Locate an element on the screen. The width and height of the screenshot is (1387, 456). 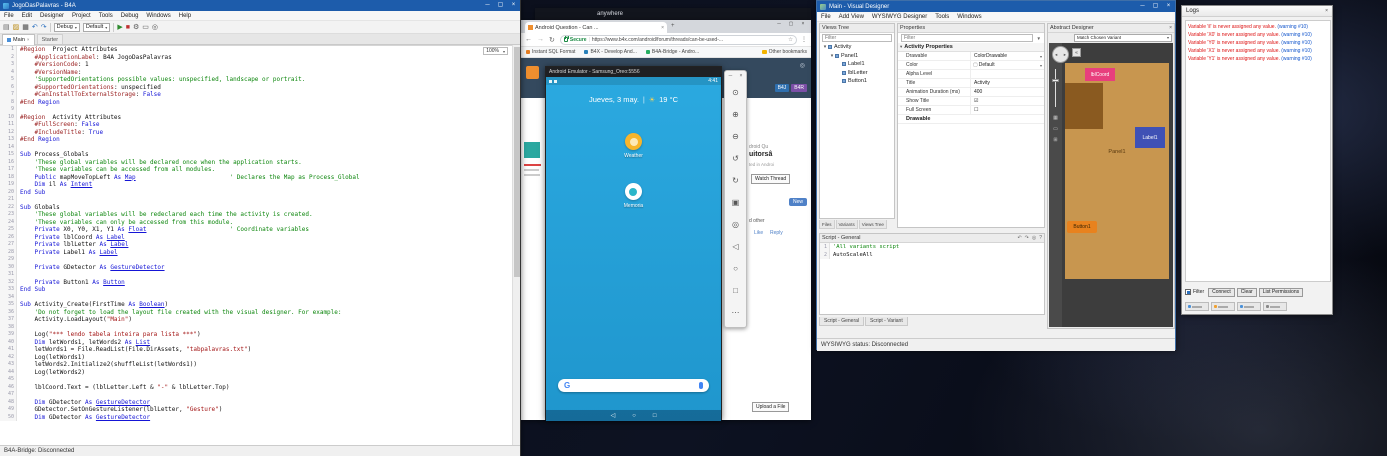
menu-item: Designer is located at coordinates (52, 16).